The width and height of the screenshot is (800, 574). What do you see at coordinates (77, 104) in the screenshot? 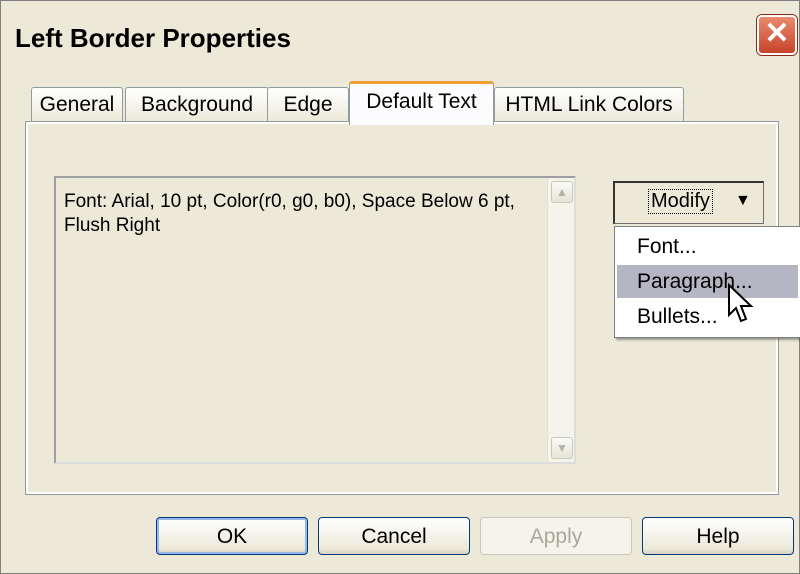
I see `tab-general: General` at bounding box center [77, 104].